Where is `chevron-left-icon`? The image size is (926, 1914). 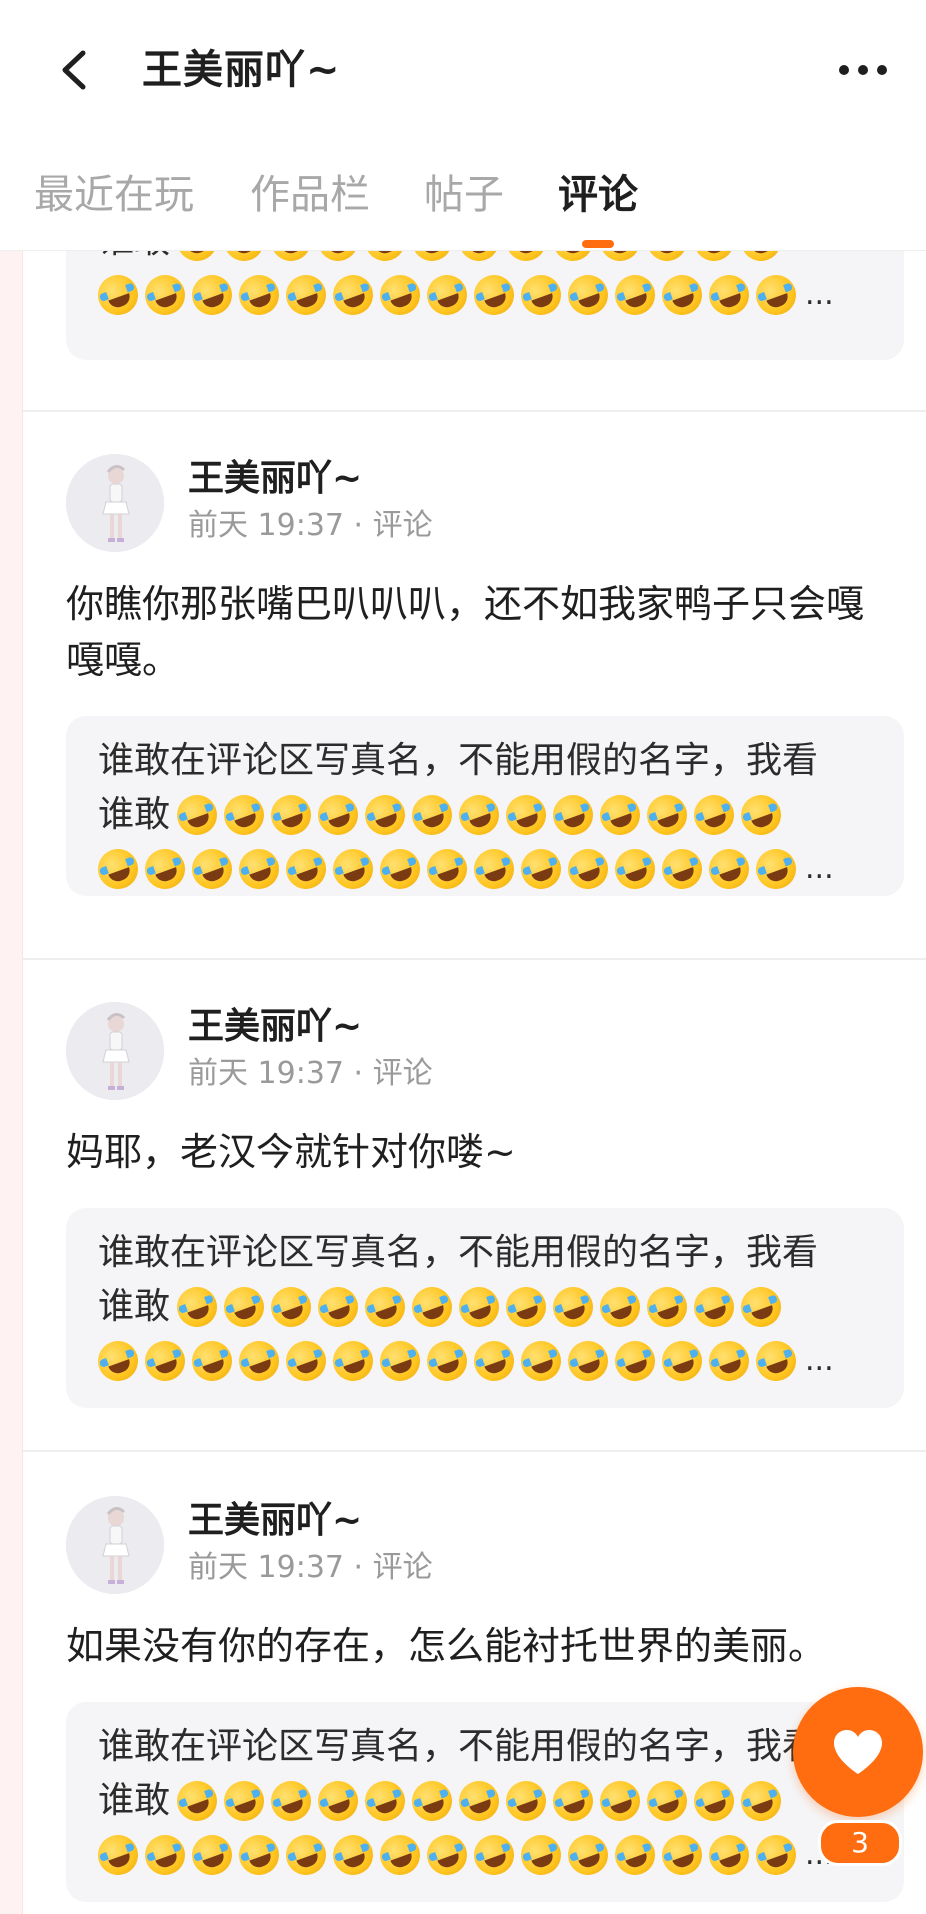 chevron-left-icon is located at coordinates (74, 70).